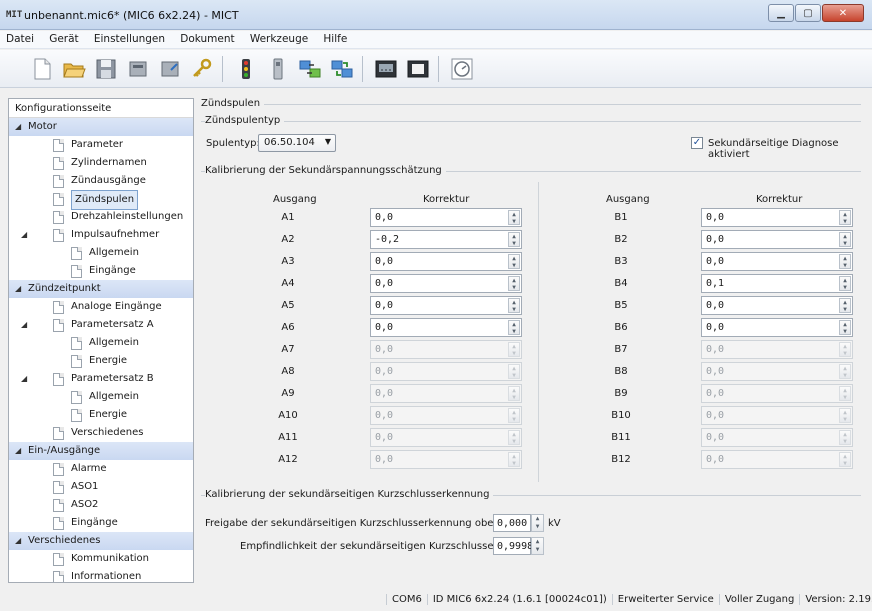 The height and width of the screenshot is (611, 872). Describe the element at coordinates (759, 599) in the screenshot. I see `status-access: Voller Zugang` at that location.